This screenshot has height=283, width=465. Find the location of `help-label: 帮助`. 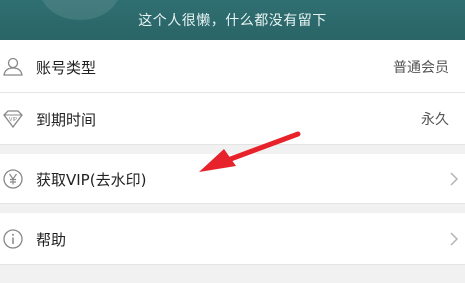

help-label: 帮助 is located at coordinates (51, 240).